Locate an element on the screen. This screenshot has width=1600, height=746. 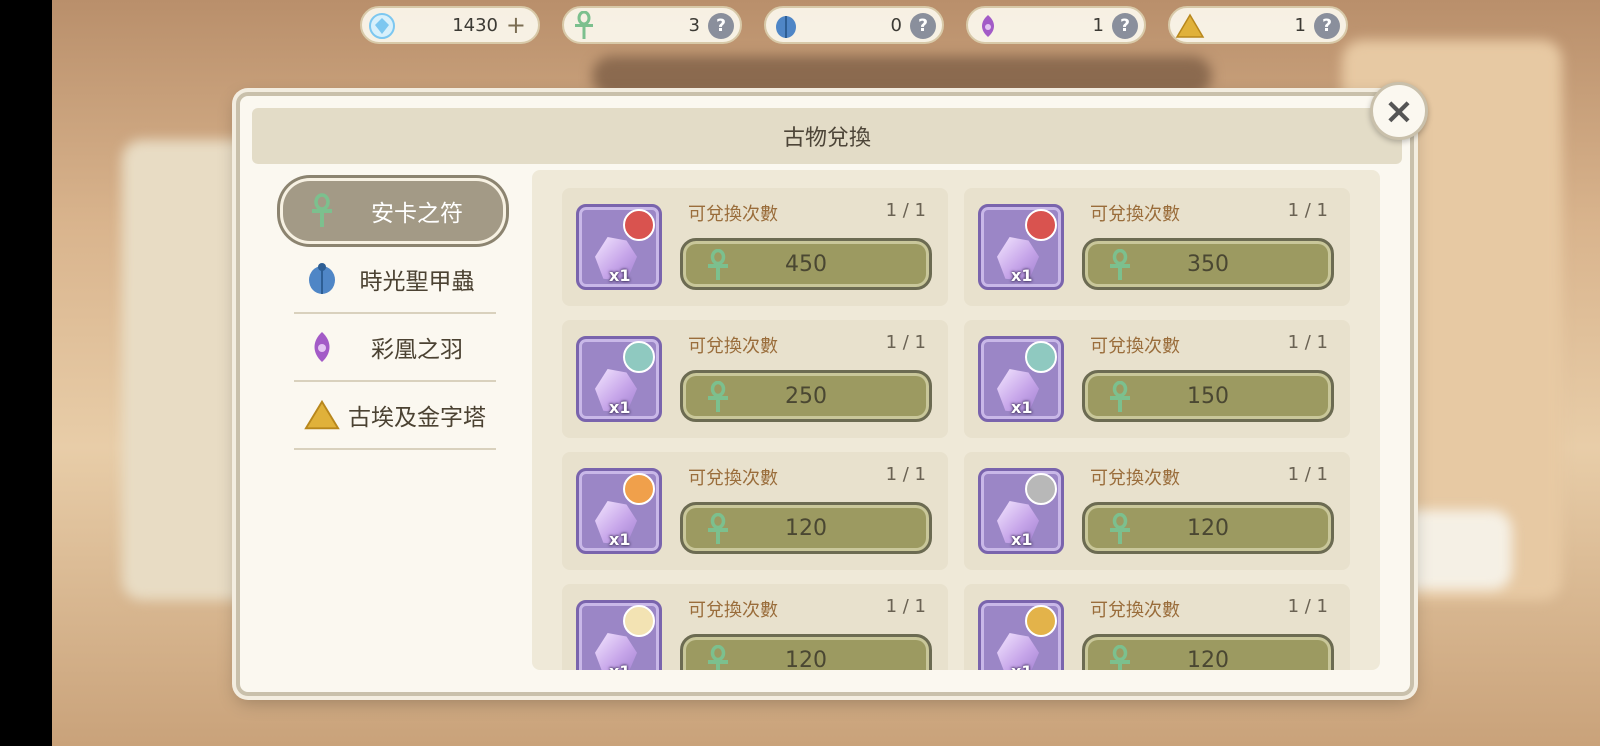
exchange-cost-button: 250 is located at coordinates (806, 396).